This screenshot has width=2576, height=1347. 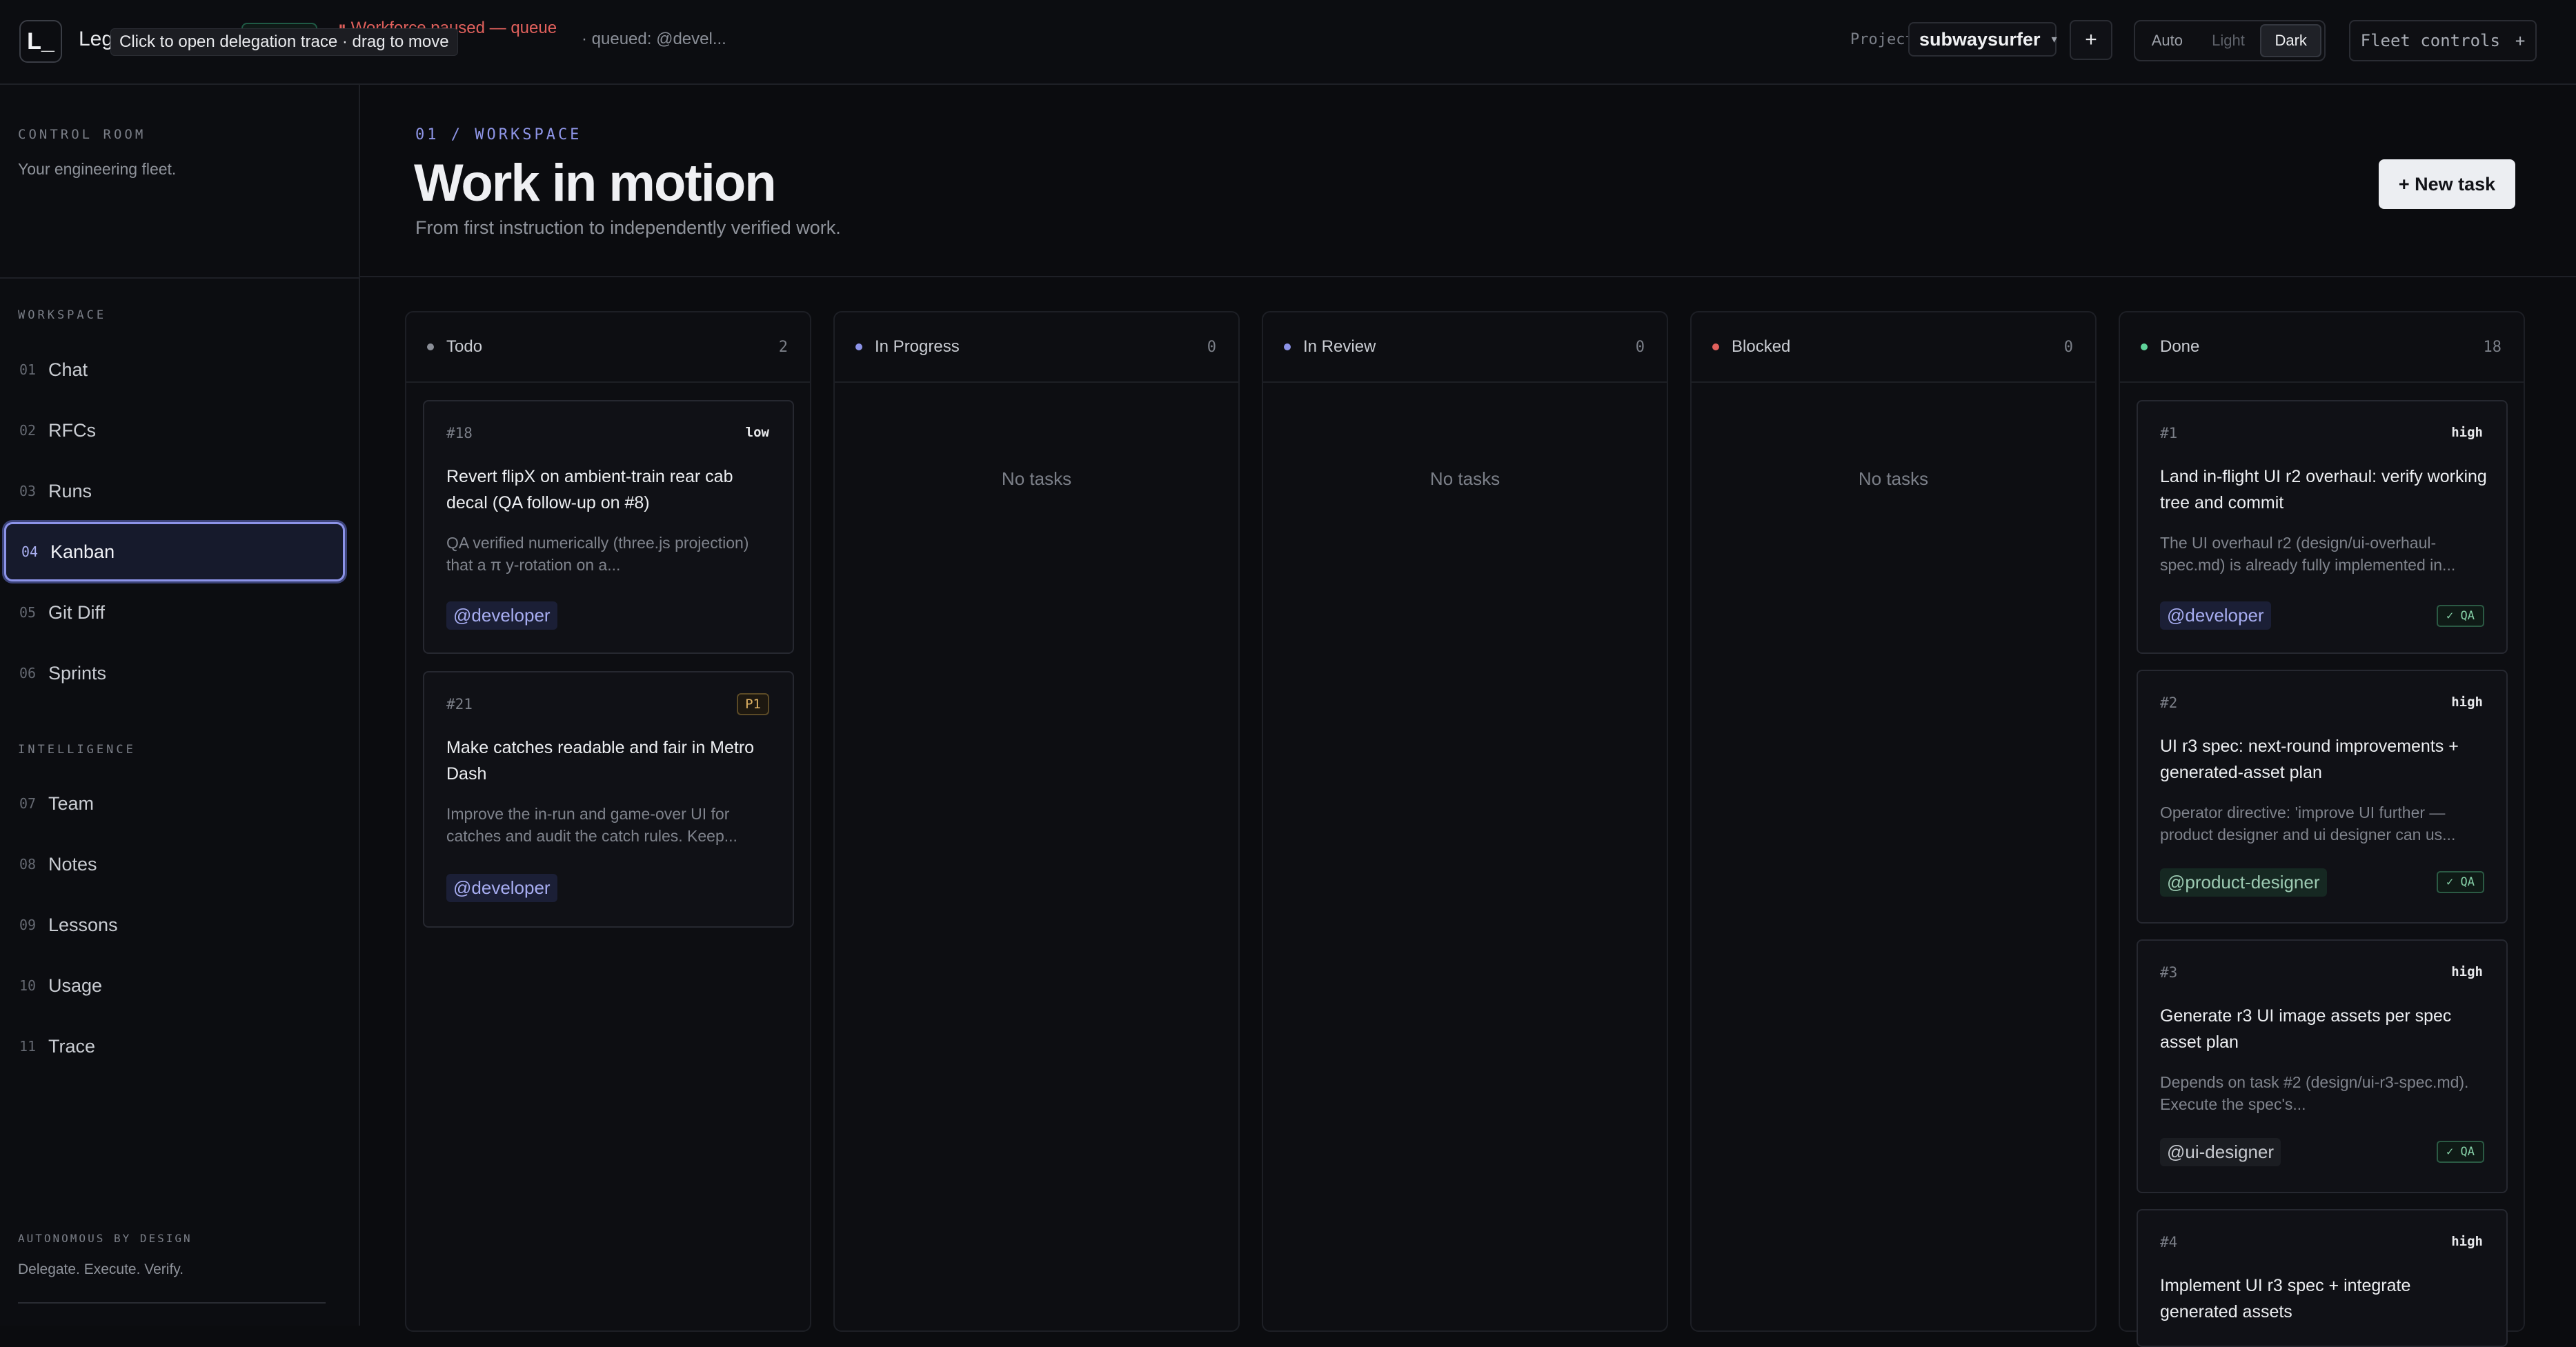 I want to click on assignee-tag: @ui-designer, so click(x=2220, y=1152).